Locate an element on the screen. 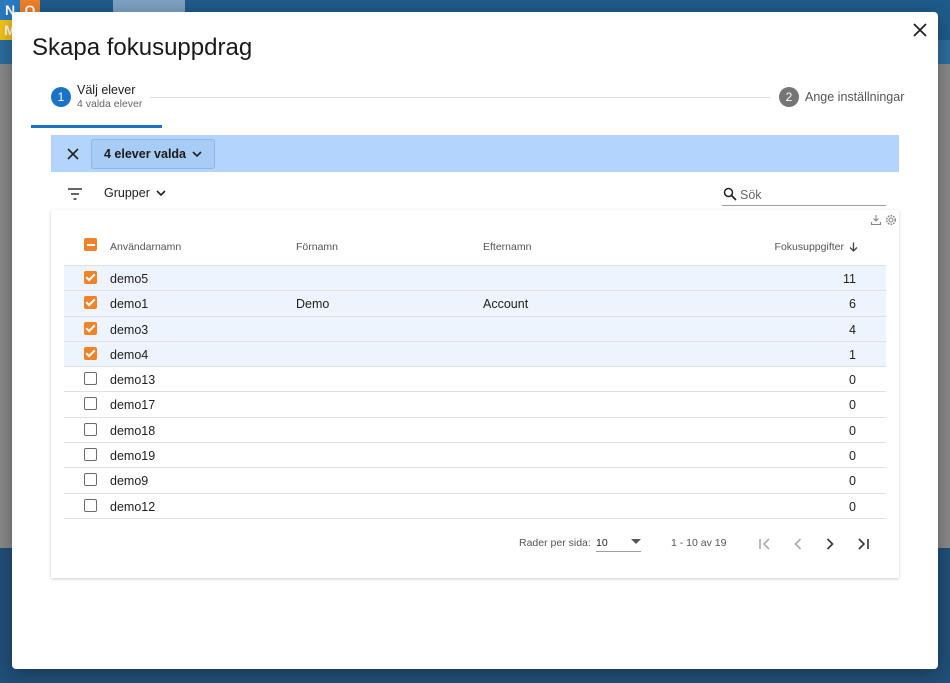  table-row: demo9 0 is located at coordinates (475, 481).